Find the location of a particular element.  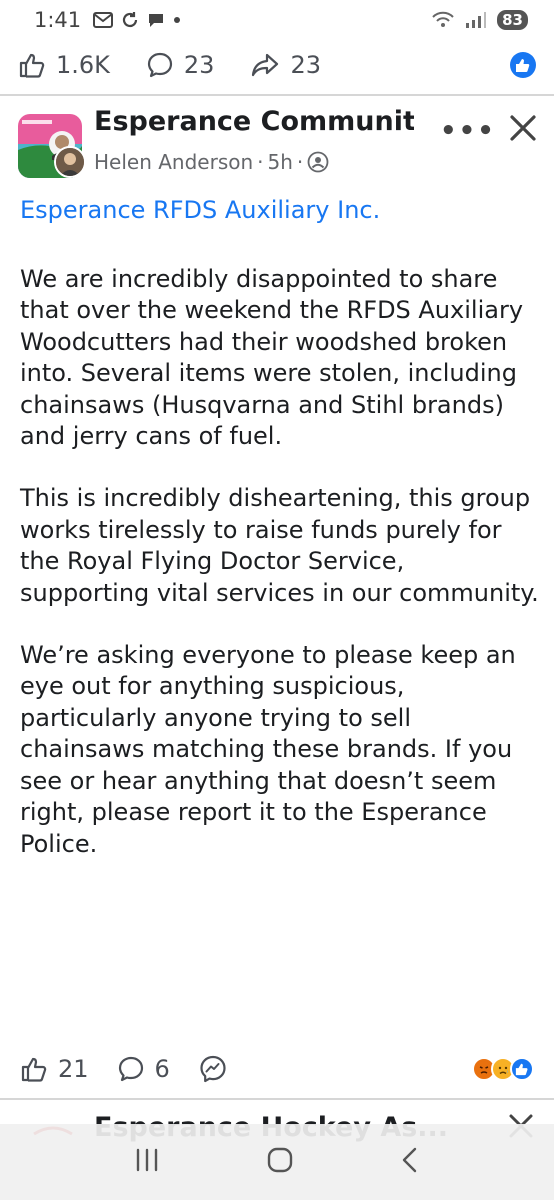

home-icon is located at coordinates (280, 1160).